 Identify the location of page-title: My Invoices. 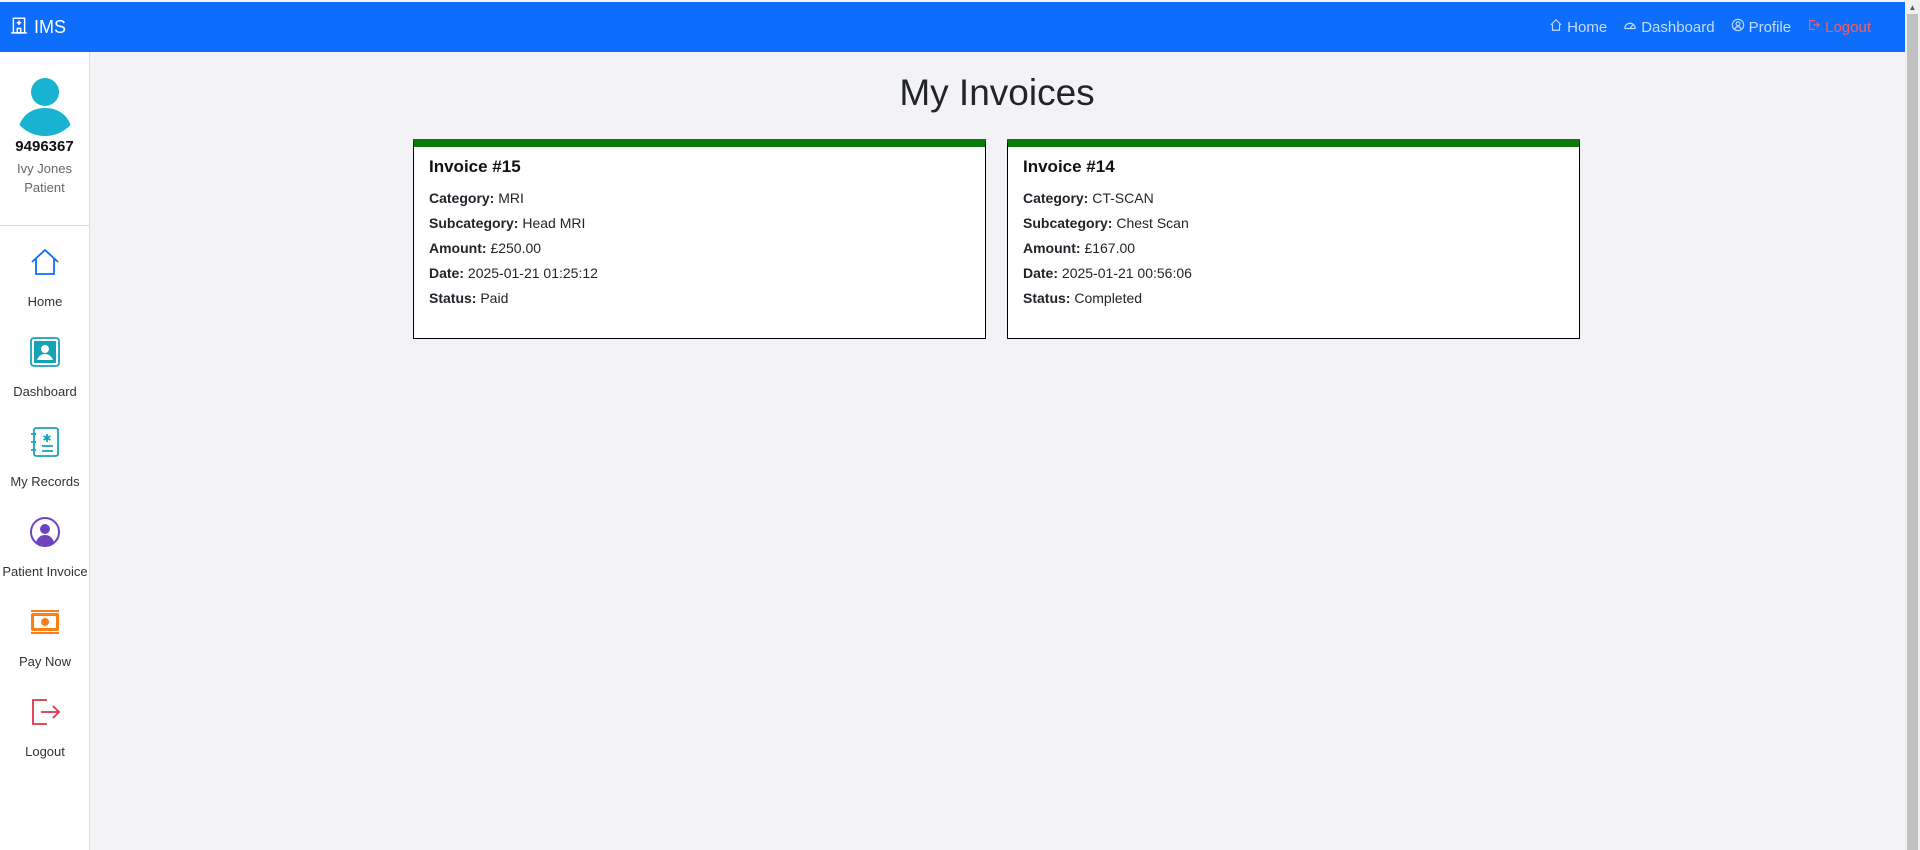
(997, 92).